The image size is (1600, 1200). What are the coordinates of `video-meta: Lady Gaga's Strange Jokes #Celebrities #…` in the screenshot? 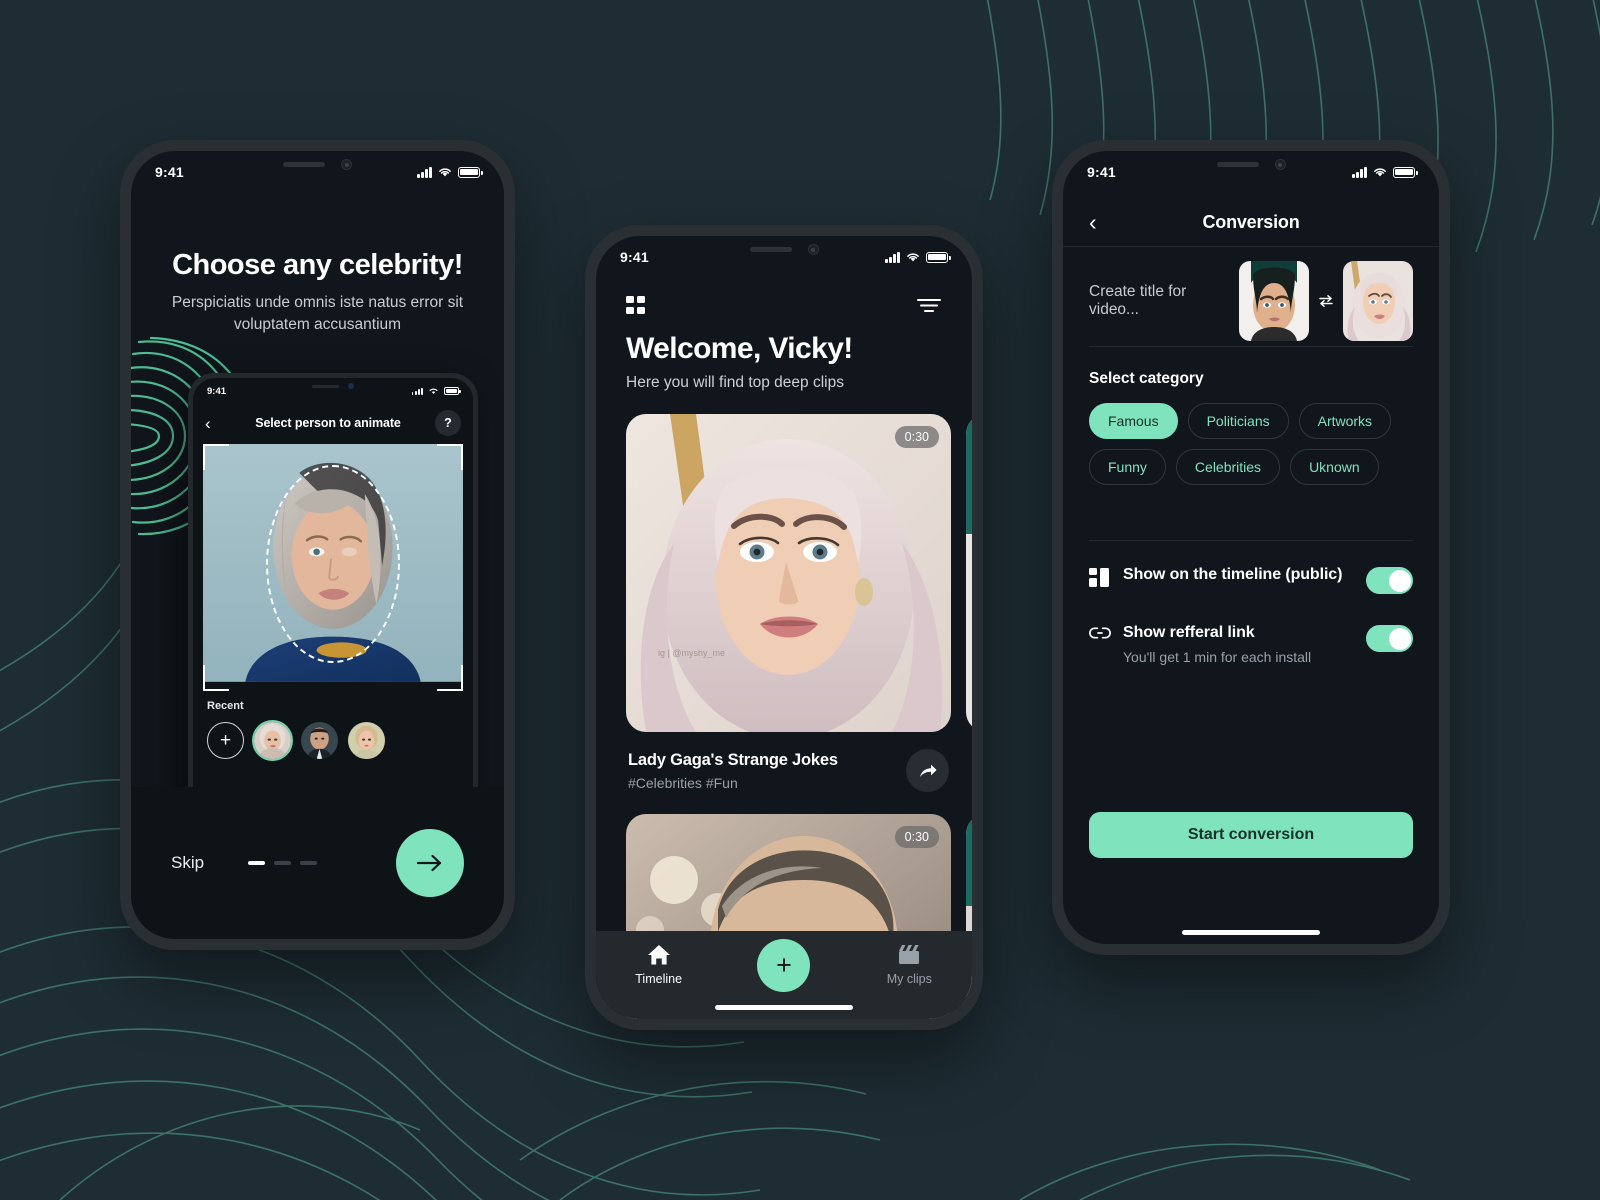 It's located at (788, 769).